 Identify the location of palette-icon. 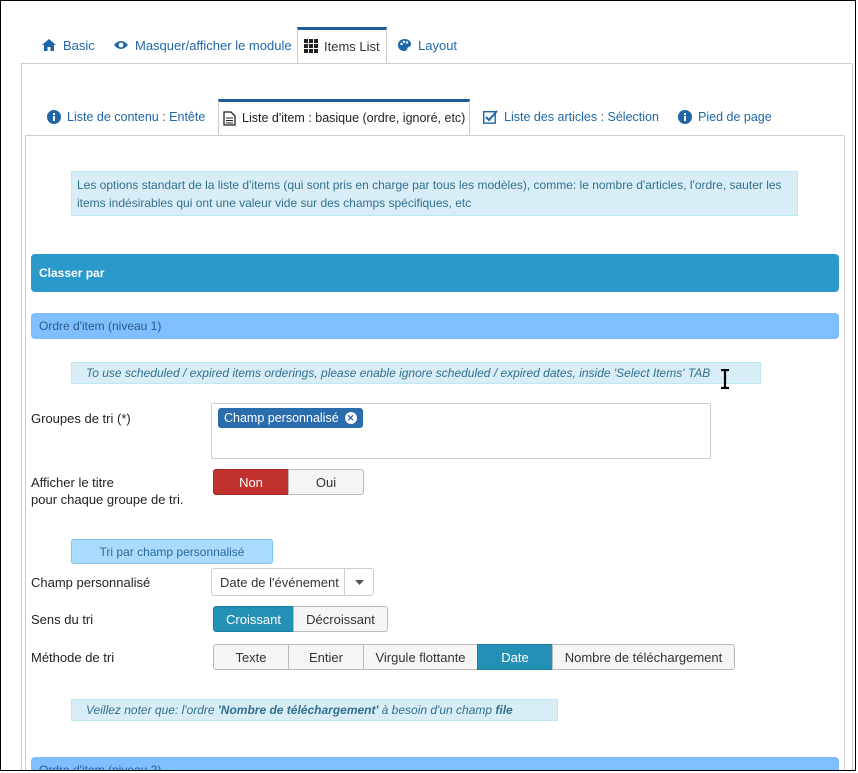
(404, 45).